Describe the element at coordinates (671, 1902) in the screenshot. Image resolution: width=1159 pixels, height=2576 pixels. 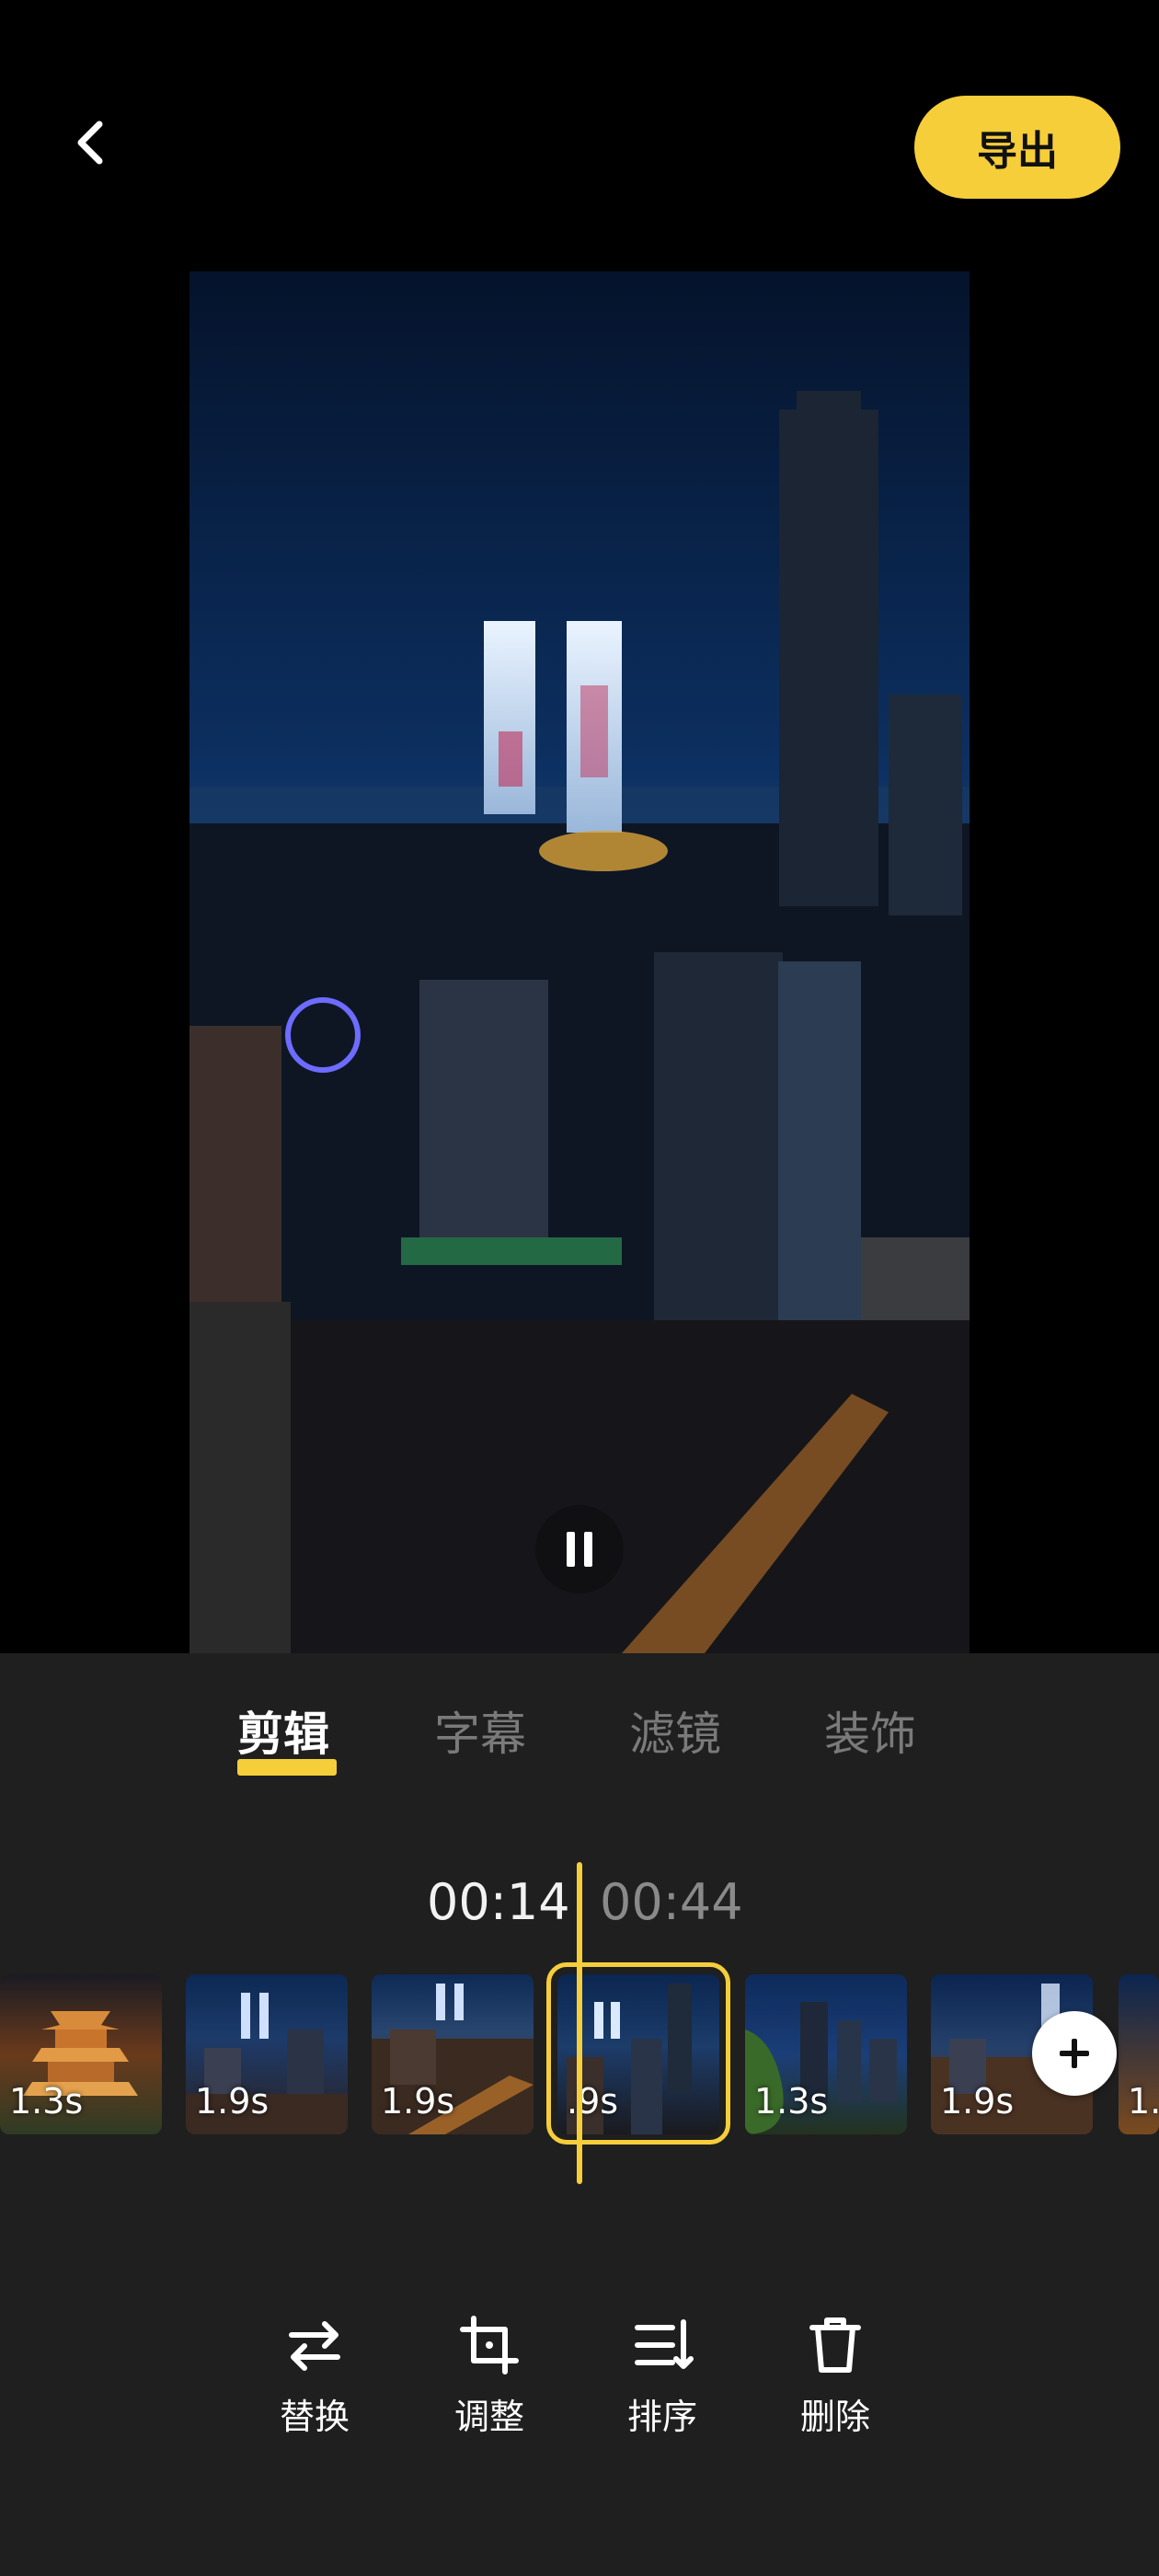
I see `total-time: 00:44` at that location.